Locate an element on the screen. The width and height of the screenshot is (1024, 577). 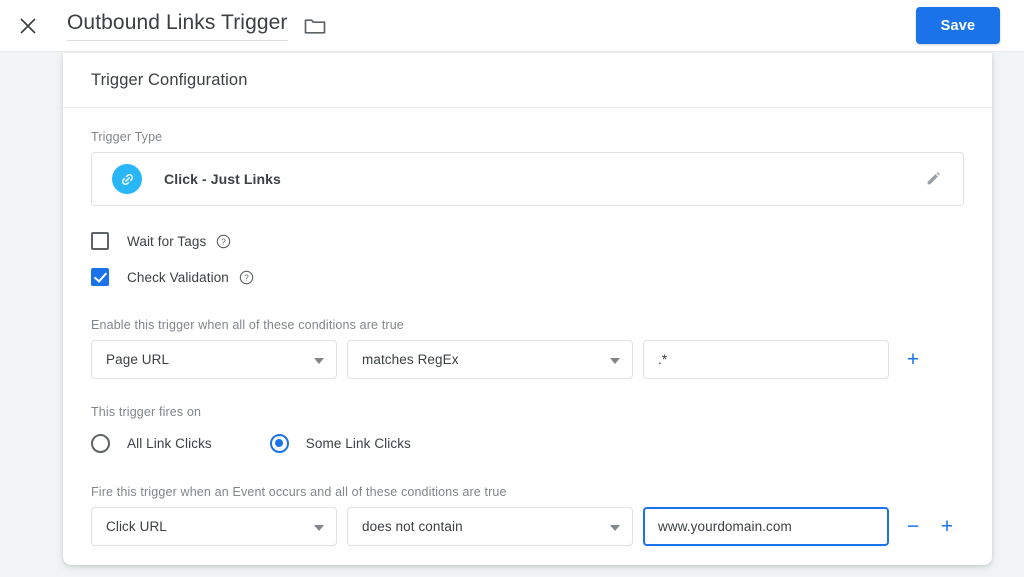
enable-condition-value-input is located at coordinates (766, 359).